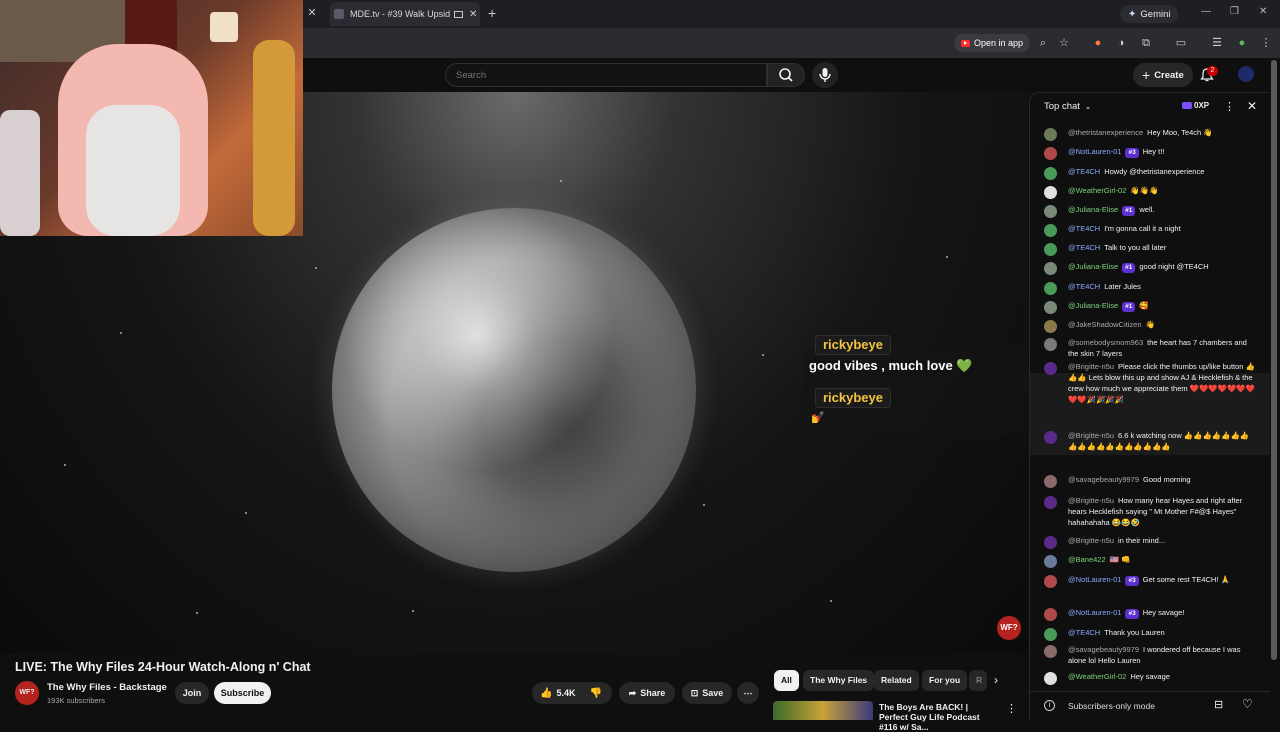  Describe the element at coordinates (1217, 43) in the screenshot. I see `reading-list-icon: ☰` at that location.